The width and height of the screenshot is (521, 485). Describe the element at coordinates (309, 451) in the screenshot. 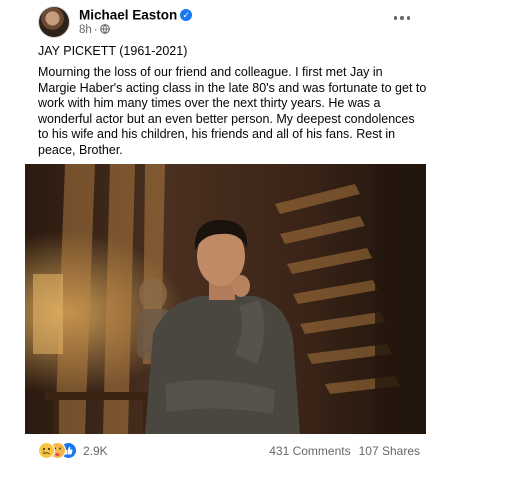

I see `comments-count: 431 Comments` at that location.